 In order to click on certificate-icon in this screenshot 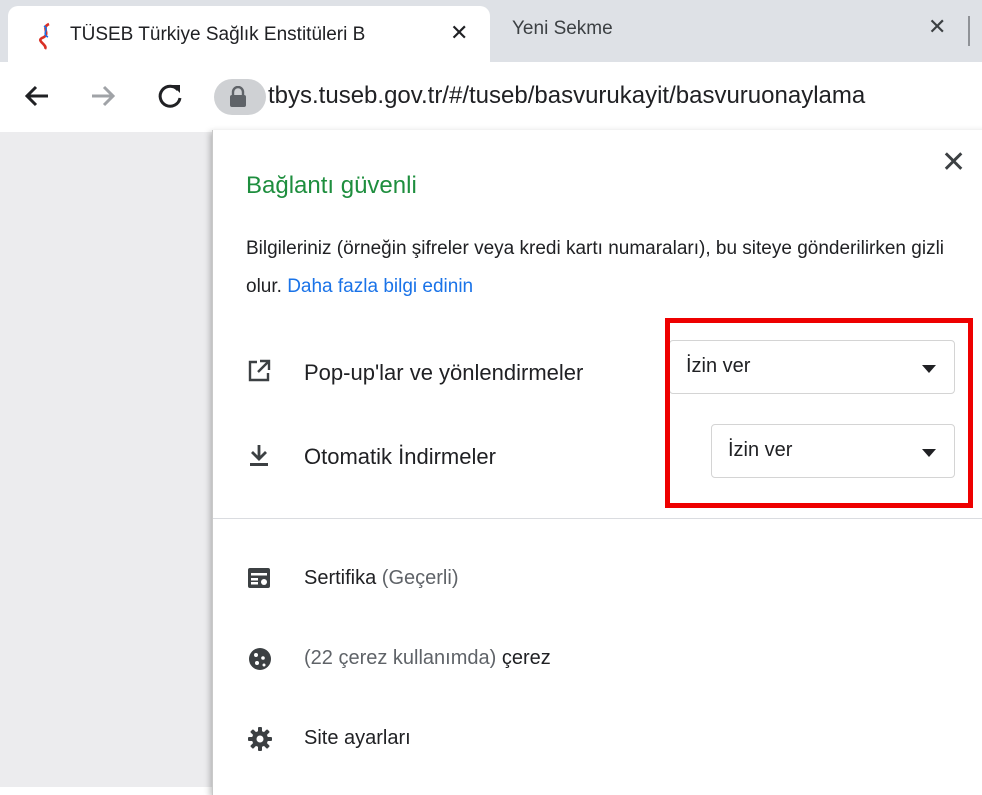, I will do `click(259, 578)`.